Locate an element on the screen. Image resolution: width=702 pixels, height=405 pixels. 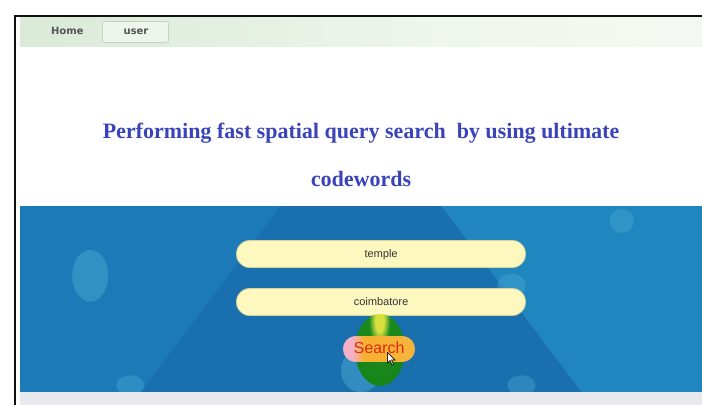
nav-tab: user is located at coordinates (136, 31).